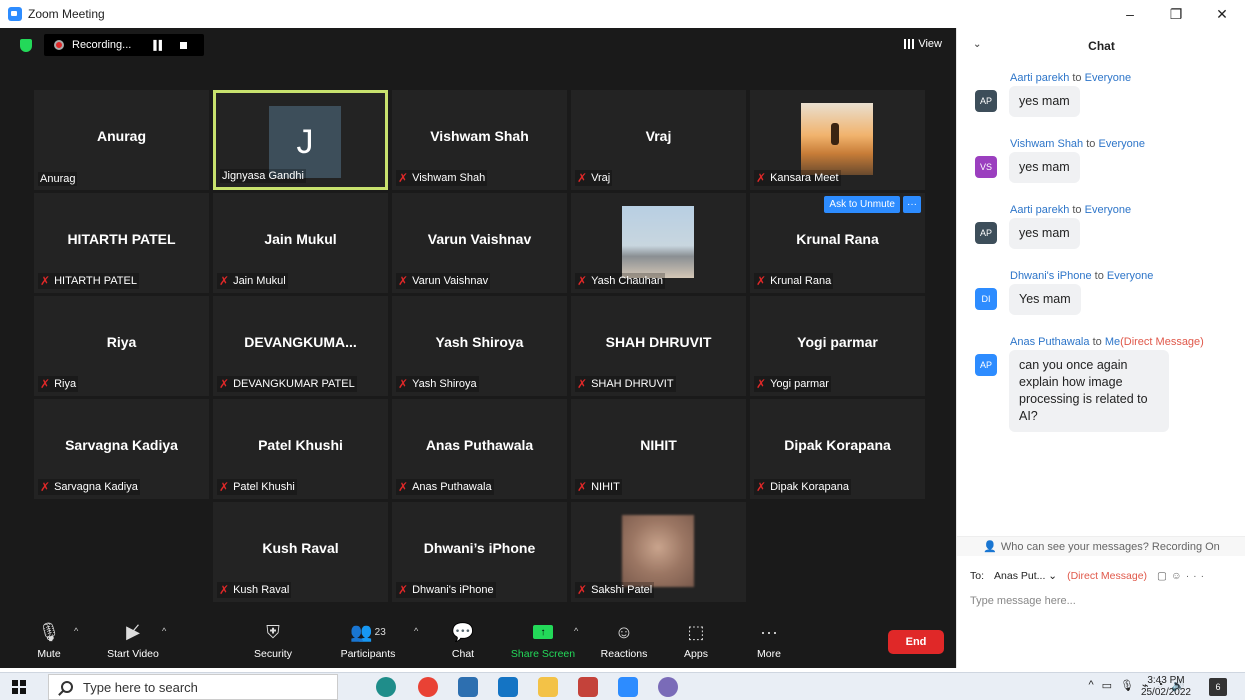 Image resolution: width=1245 pixels, height=700 pixels. I want to click on participant-tile: Dhwani’s iPhone ✗ Dhwani's iPhone, so click(479, 552).